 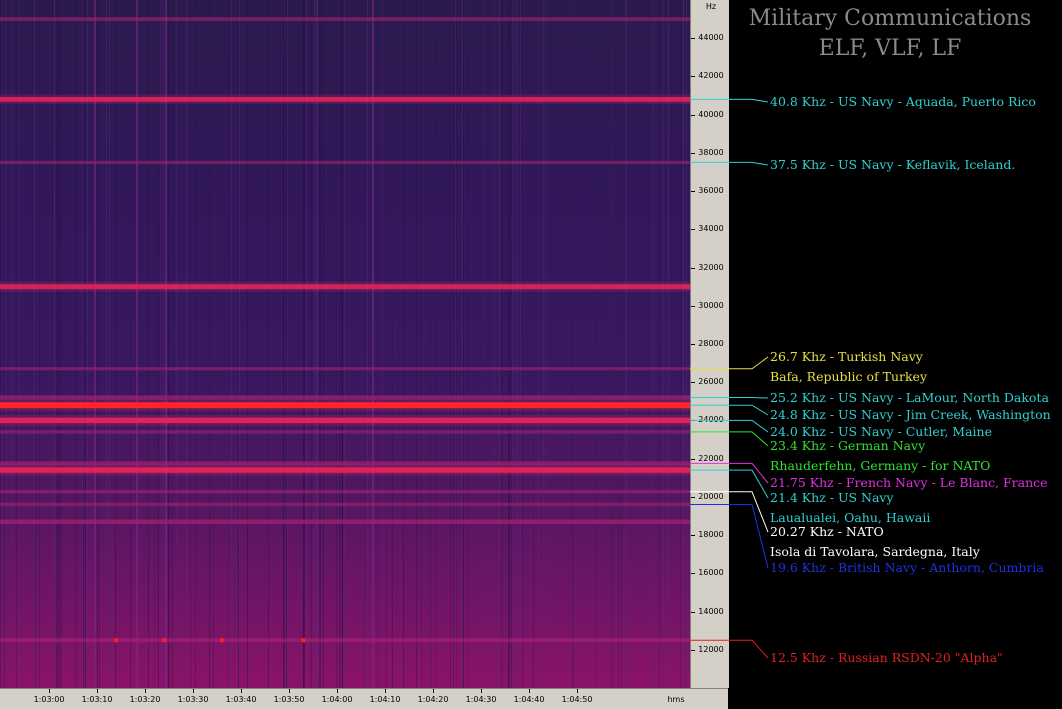 I want to click on y-tick-label: 34000, so click(x=711, y=228).